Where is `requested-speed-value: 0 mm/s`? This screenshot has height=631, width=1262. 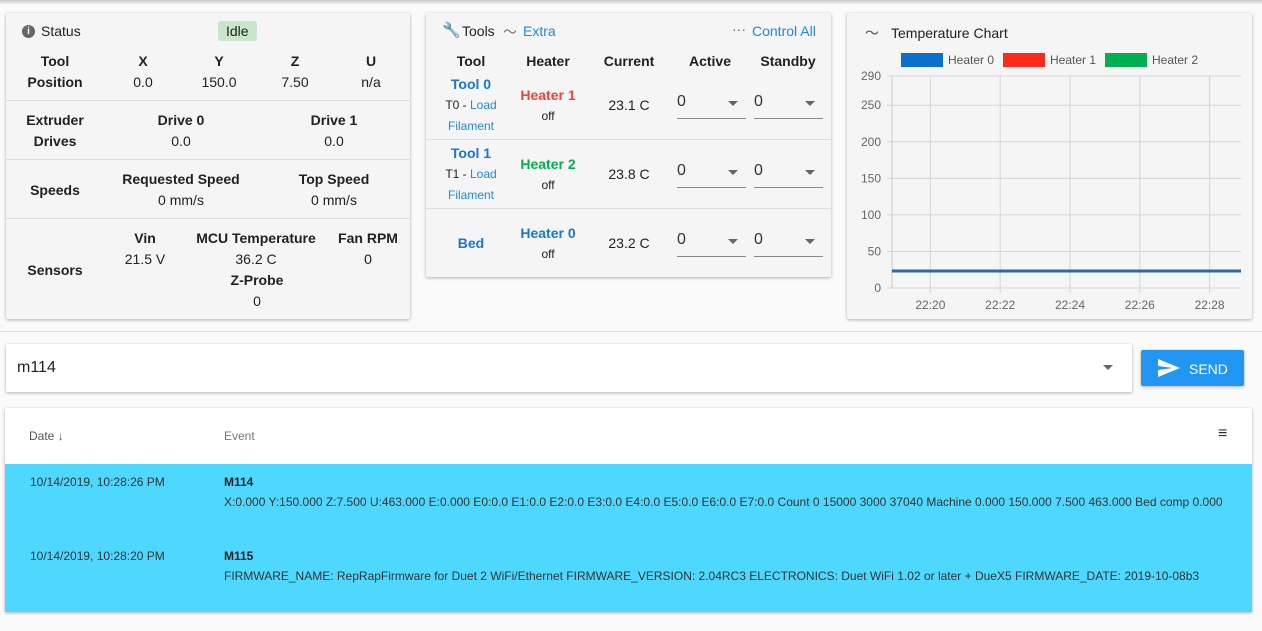 requested-speed-value: 0 mm/s is located at coordinates (181, 200).